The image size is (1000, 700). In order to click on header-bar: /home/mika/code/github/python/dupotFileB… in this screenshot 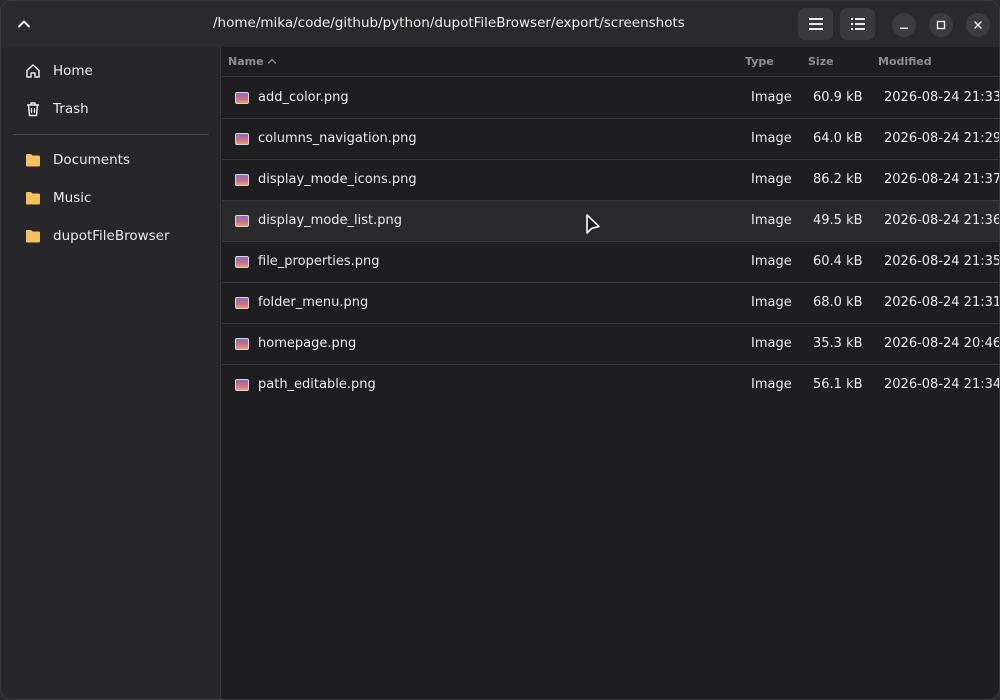, I will do `click(500, 24)`.